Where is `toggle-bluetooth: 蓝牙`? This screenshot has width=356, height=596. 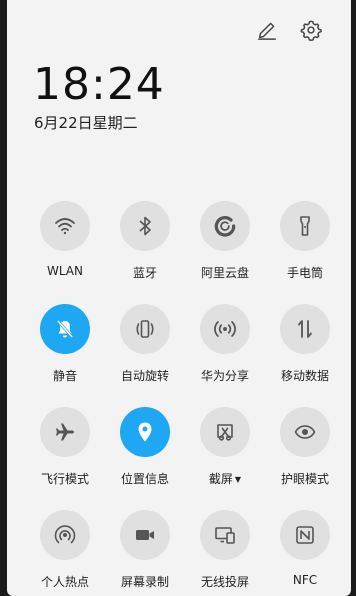
toggle-bluetooth: 蓝牙 is located at coordinates (145, 241).